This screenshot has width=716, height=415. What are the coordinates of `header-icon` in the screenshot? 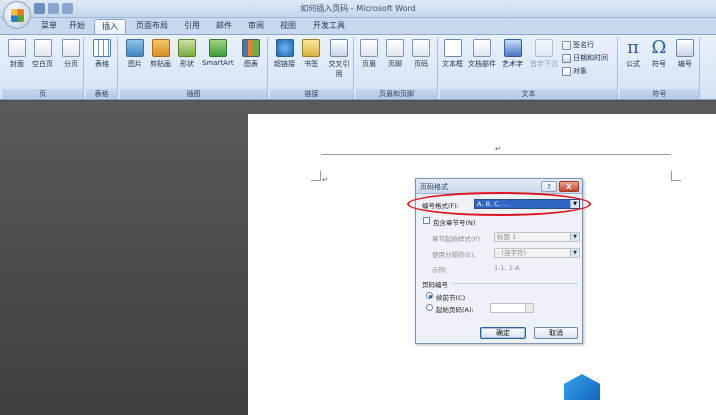 It's located at (369, 48).